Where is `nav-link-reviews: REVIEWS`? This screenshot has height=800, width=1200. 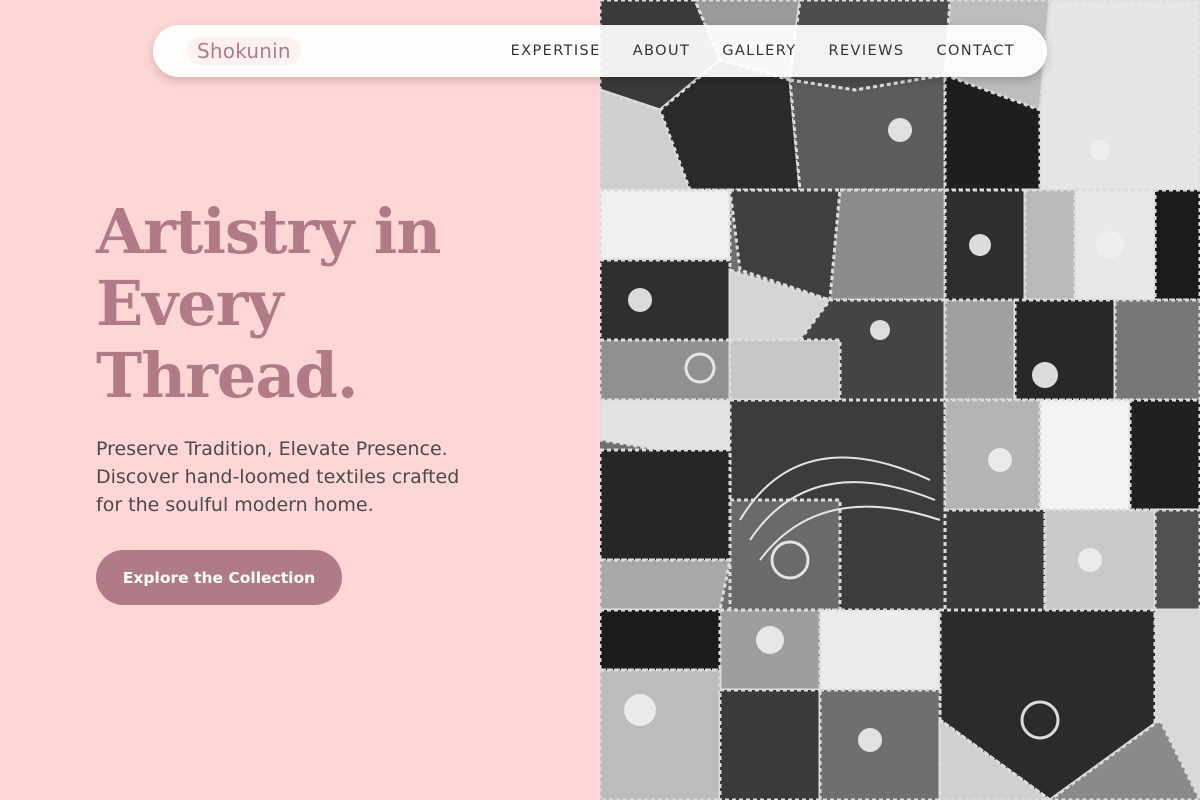
nav-link-reviews: REVIEWS is located at coordinates (867, 51).